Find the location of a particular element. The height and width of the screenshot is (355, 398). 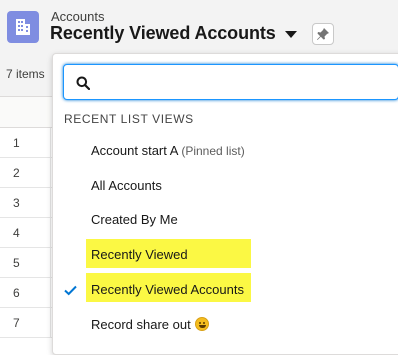

row-number: 5 is located at coordinates (16, 263).